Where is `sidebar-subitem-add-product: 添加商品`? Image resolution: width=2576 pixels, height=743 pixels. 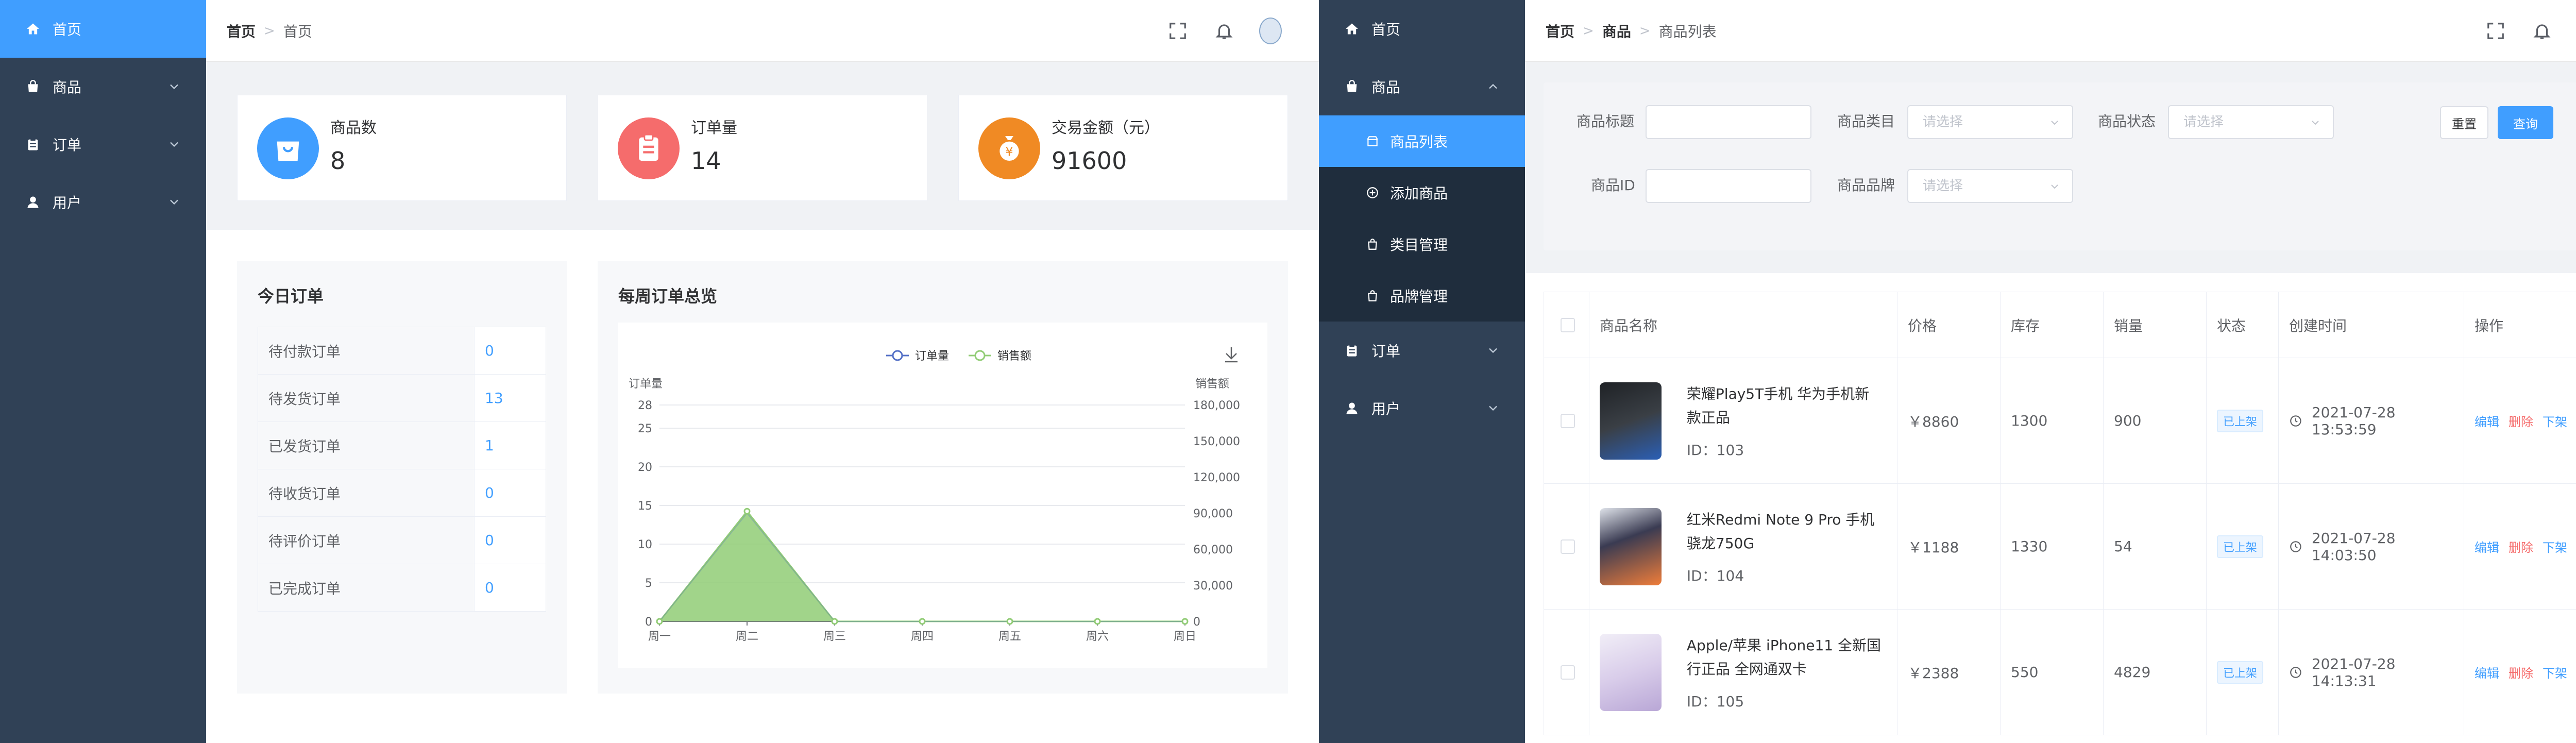
sidebar-subitem-add-product: 添加商品 is located at coordinates (1422, 192).